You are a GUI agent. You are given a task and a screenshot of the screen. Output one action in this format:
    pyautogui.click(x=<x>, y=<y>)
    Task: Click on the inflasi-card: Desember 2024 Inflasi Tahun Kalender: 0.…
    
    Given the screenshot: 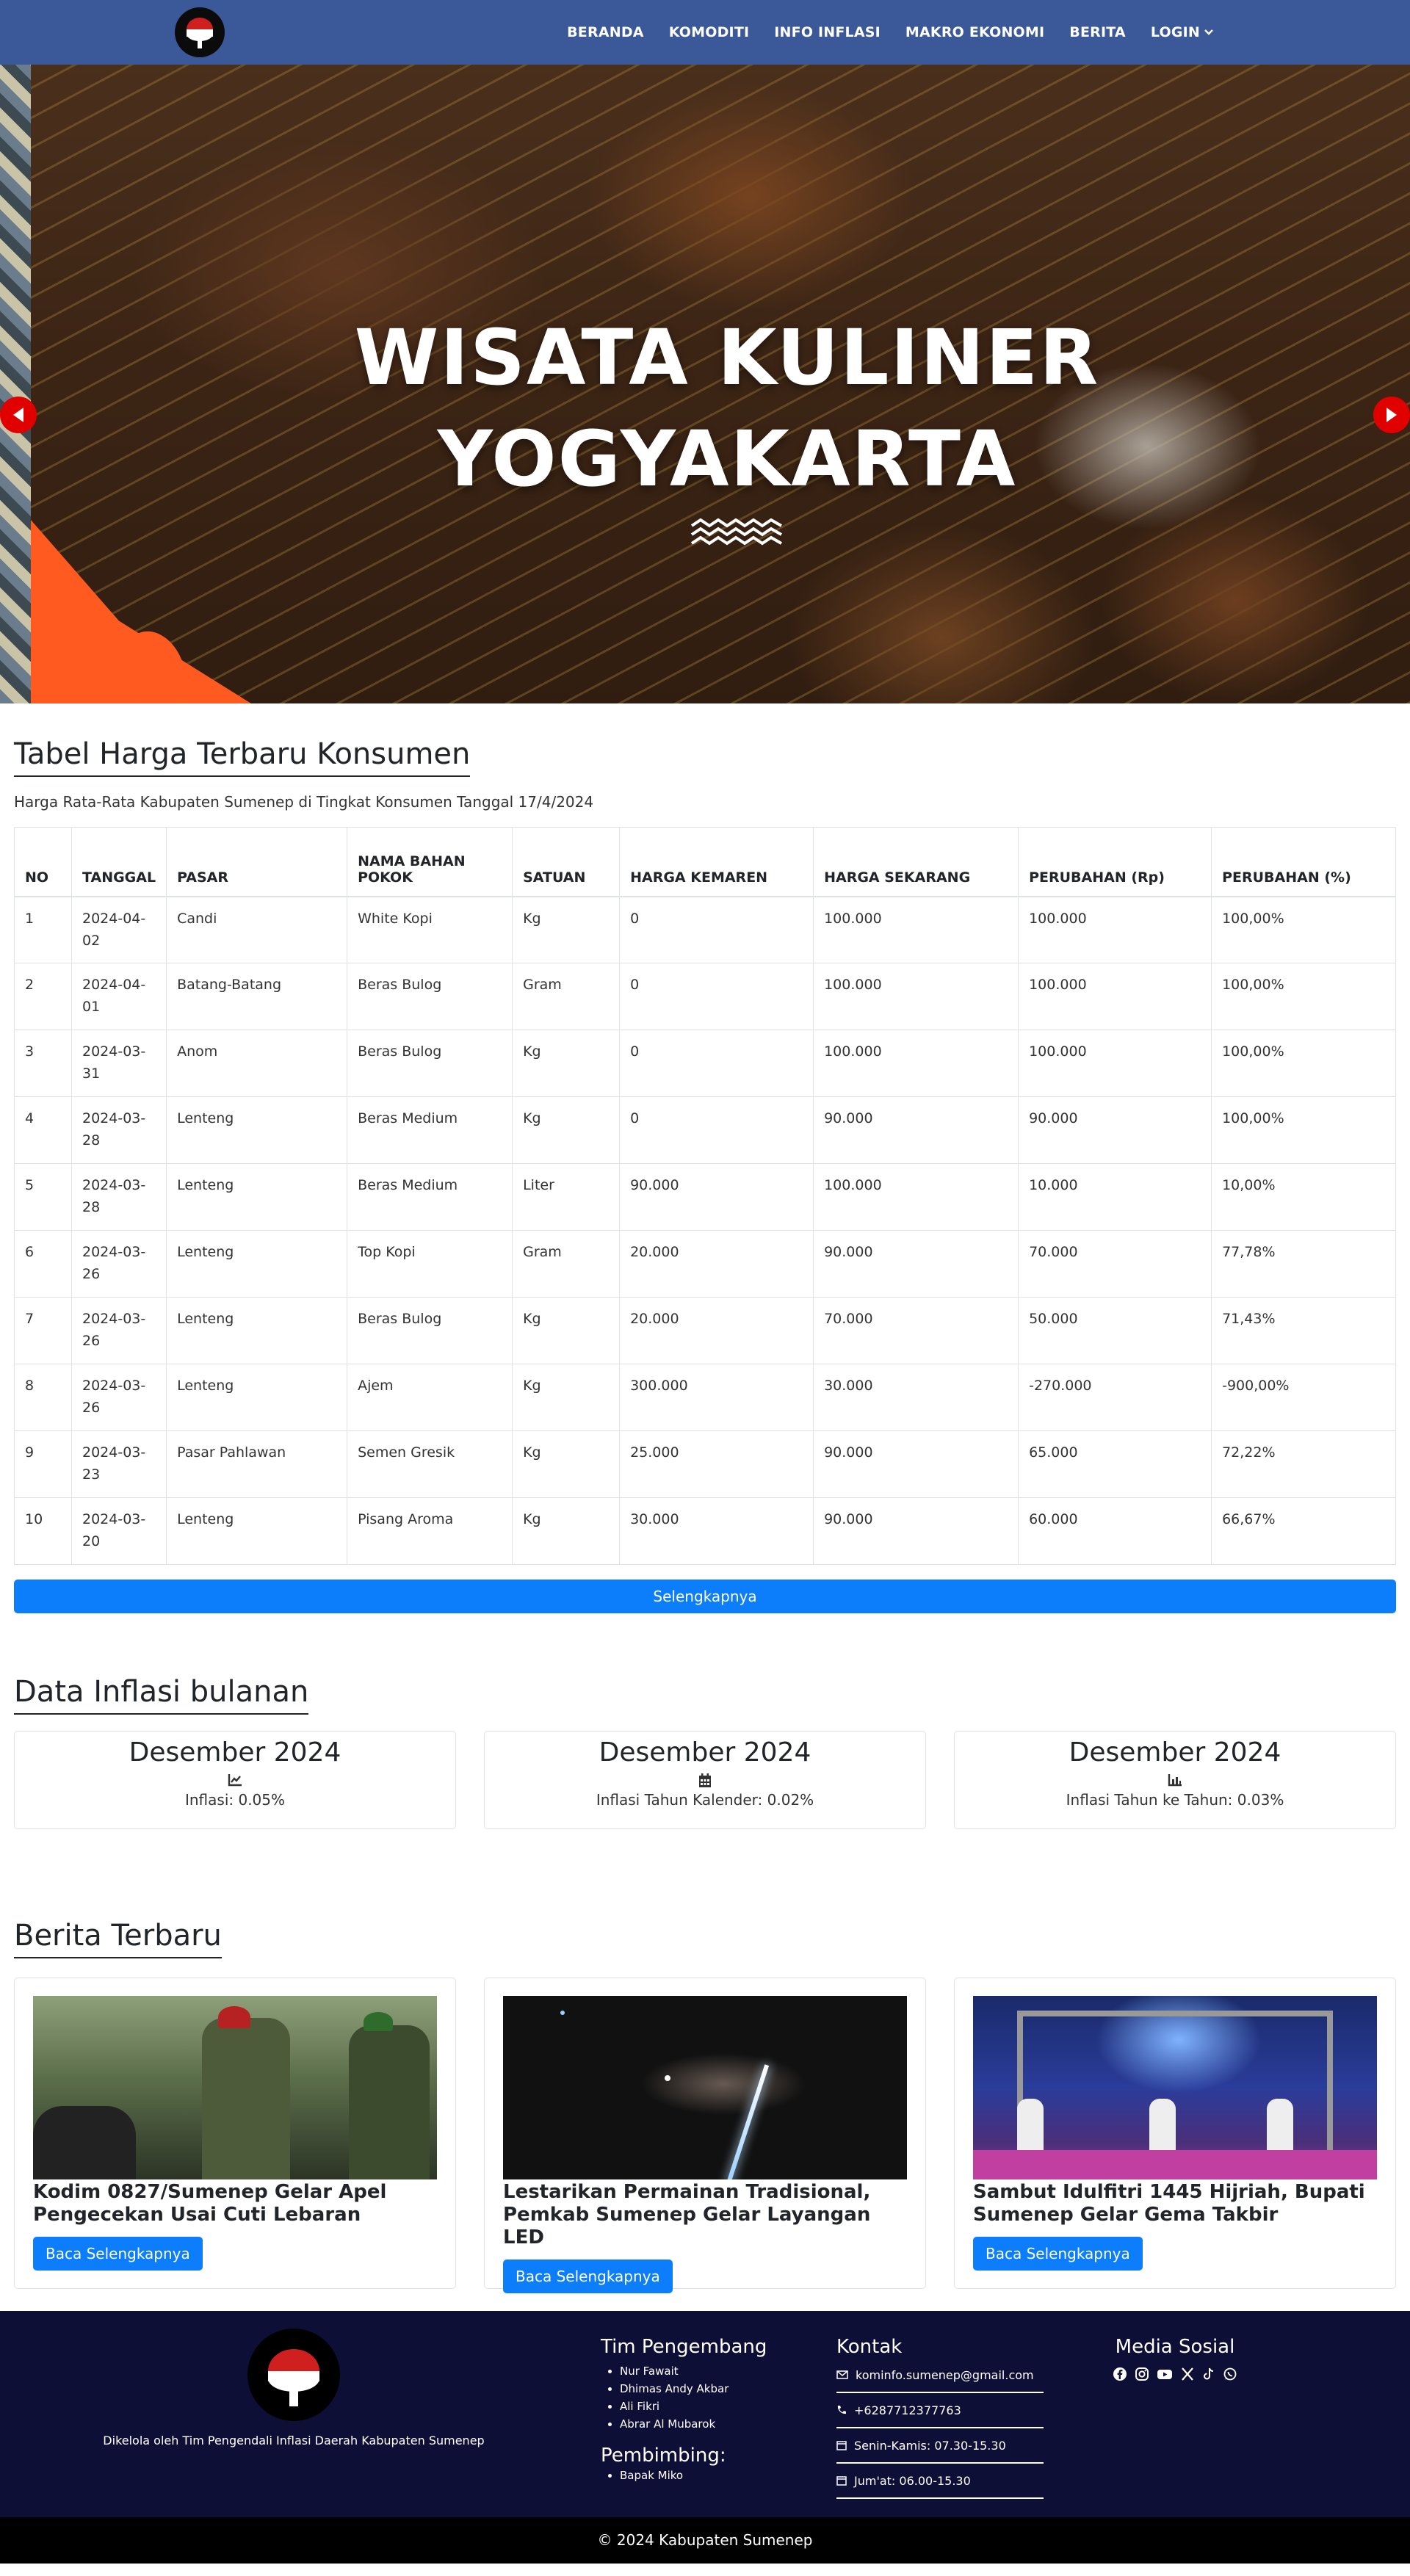 What is the action you would take?
    pyautogui.click(x=705, y=1780)
    